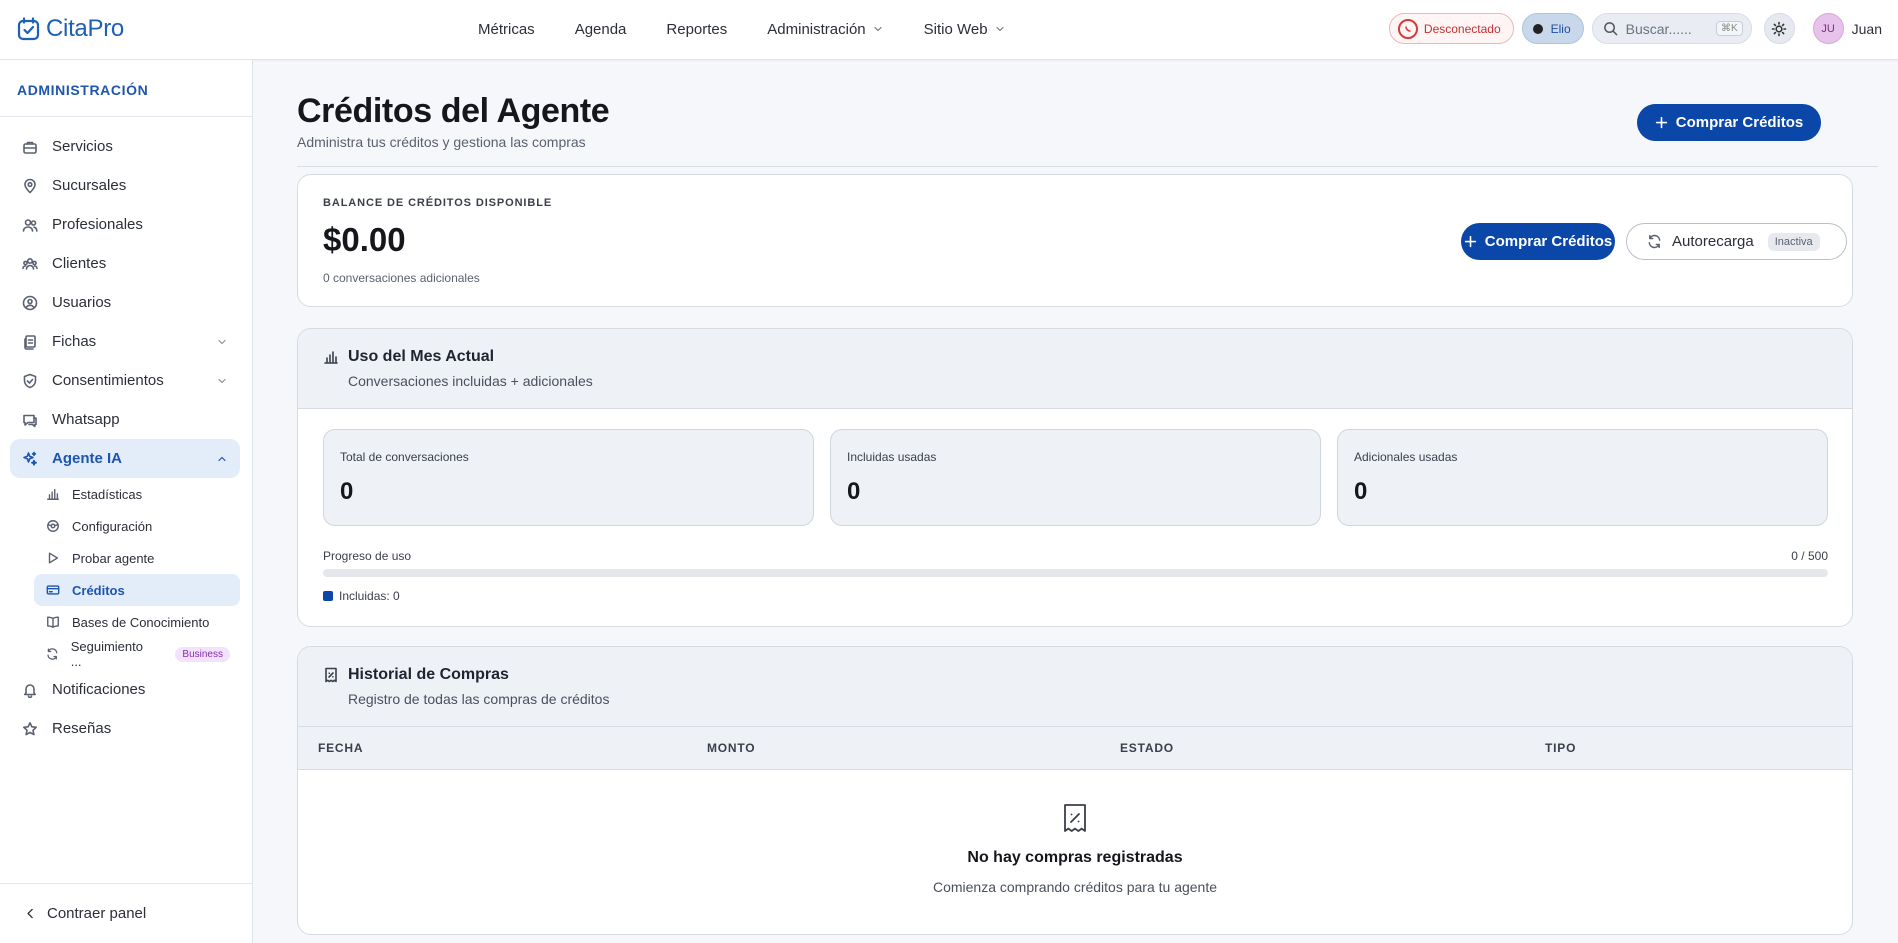  Describe the element at coordinates (125, 146) in the screenshot. I see `sidebar-item-servicios: Servicios` at that location.